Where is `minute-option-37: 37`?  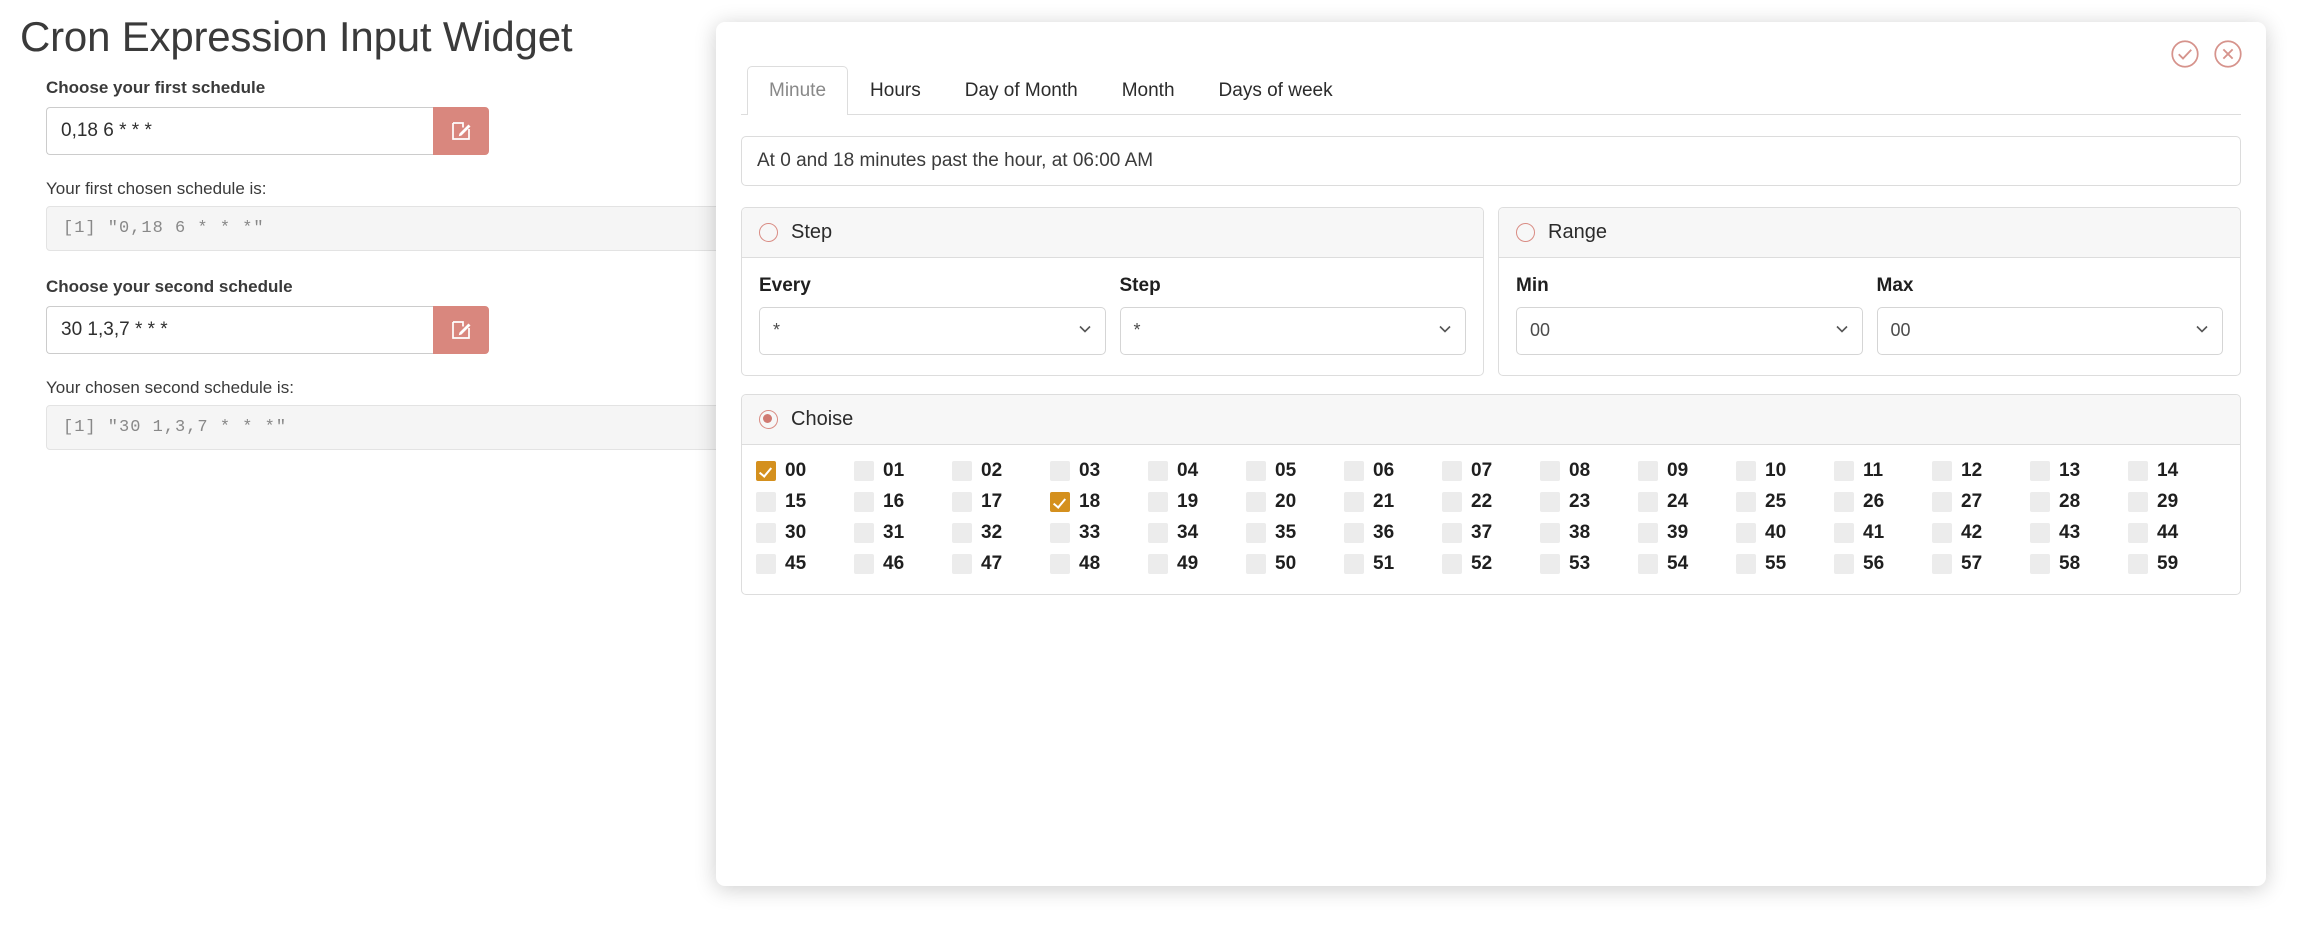
minute-option-37: 37 is located at coordinates (1491, 532).